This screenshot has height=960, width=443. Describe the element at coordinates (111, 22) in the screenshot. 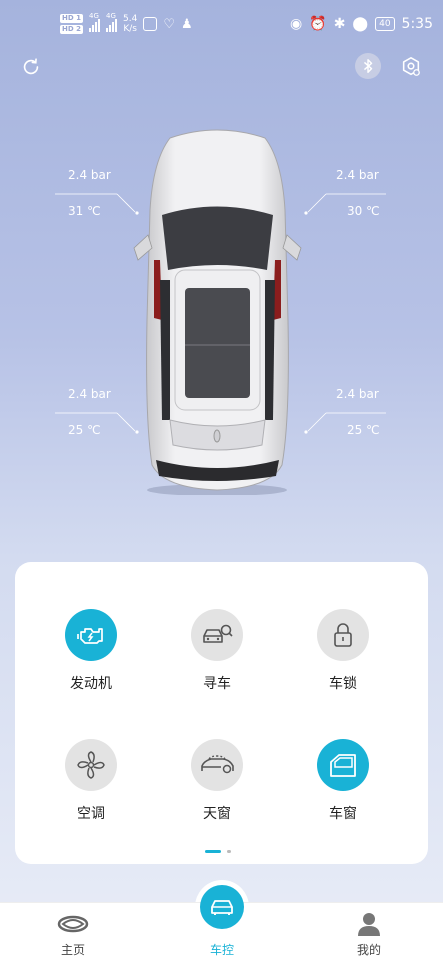

I see `signal-2-icon: 4G` at that location.